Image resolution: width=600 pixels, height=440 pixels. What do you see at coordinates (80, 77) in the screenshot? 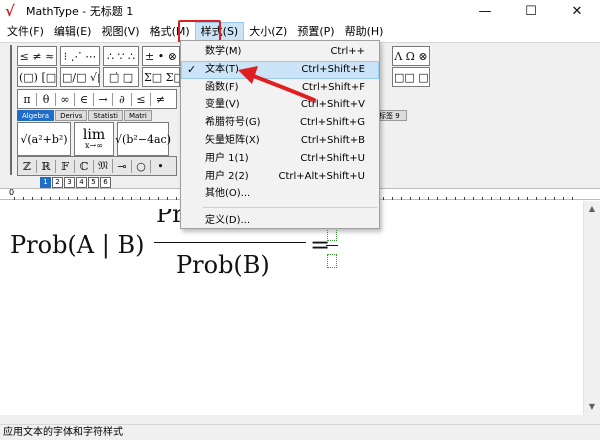
I see `fractions-palette-button: □/□ √□` at bounding box center [80, 77].